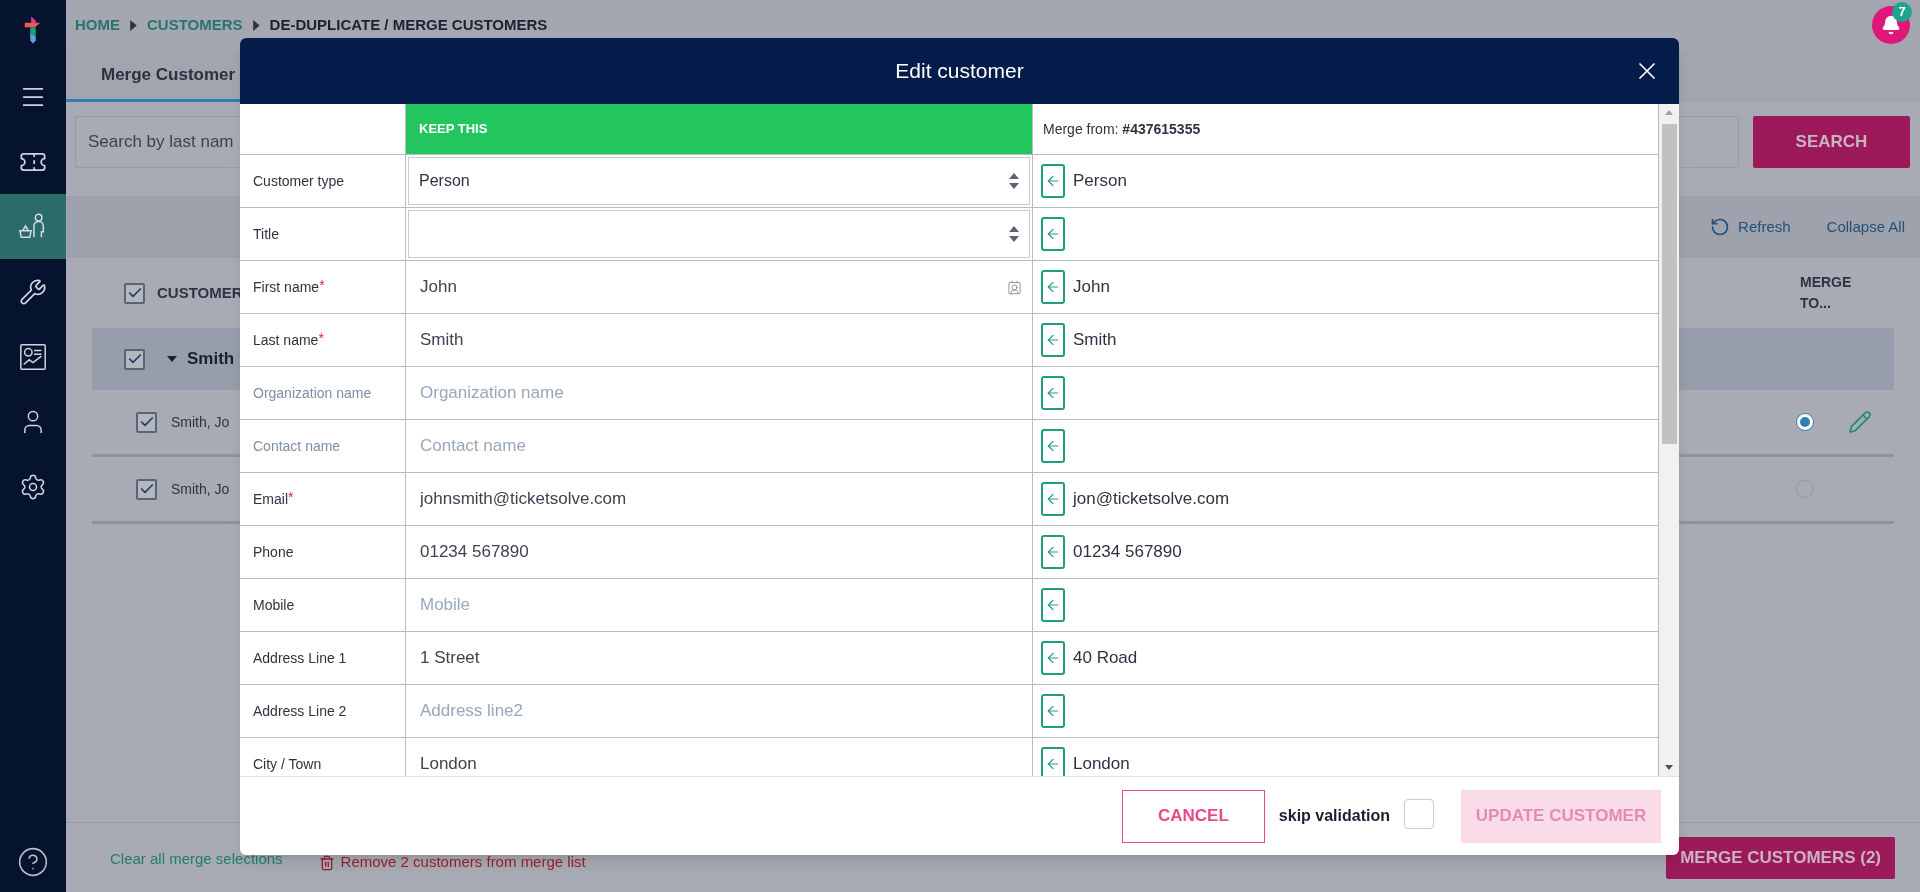 The width and height of the screenshot is (1920, 892). What do you see at coordinates (706, 287) in the screenshot?
I see `text-input: John` at bounding box center [706, 287].